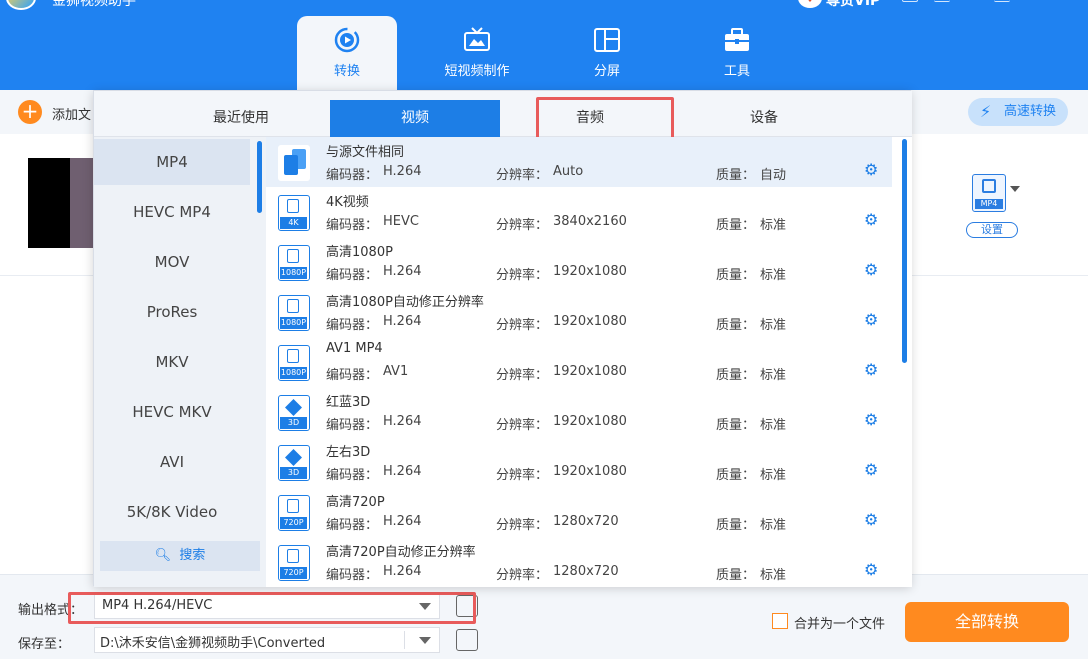 This screenshot has width=1088, height=659. Describe the element at coordinates (987, 622) in the screenshot. I see `convert-all-button: 全部转换` at that location.